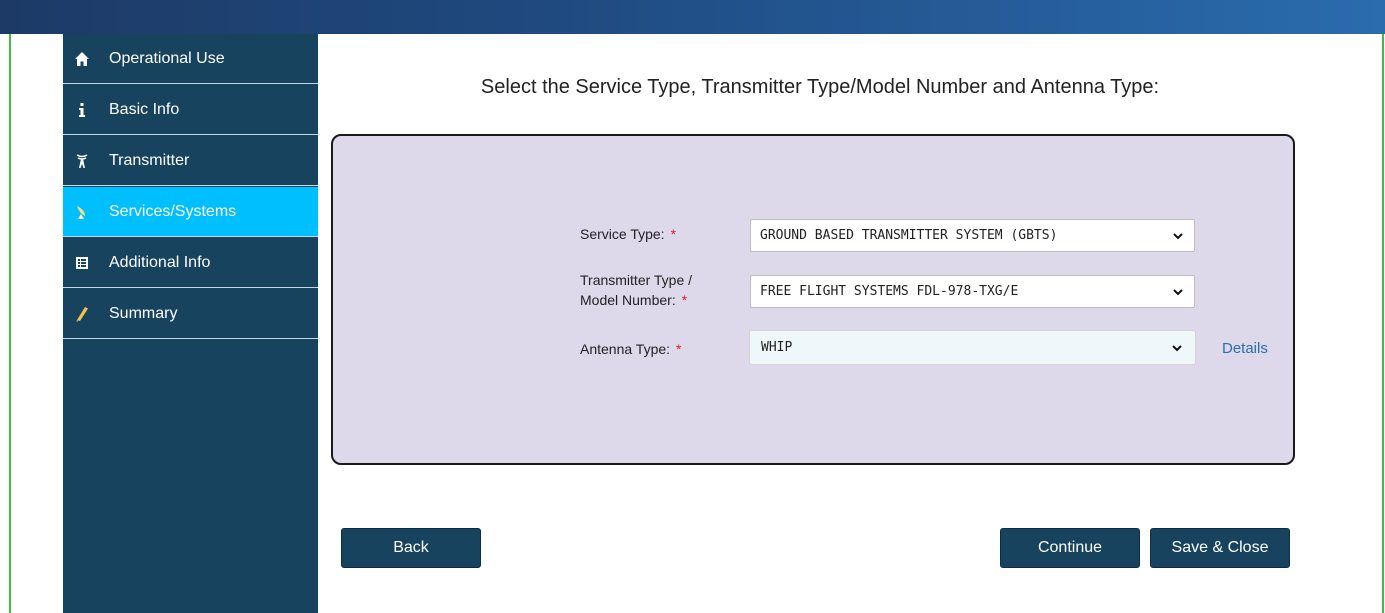 This screenshot has height=613, width=1385. I want to click on sidebar-item-transmitter: Transmitter, so click(190, 161).